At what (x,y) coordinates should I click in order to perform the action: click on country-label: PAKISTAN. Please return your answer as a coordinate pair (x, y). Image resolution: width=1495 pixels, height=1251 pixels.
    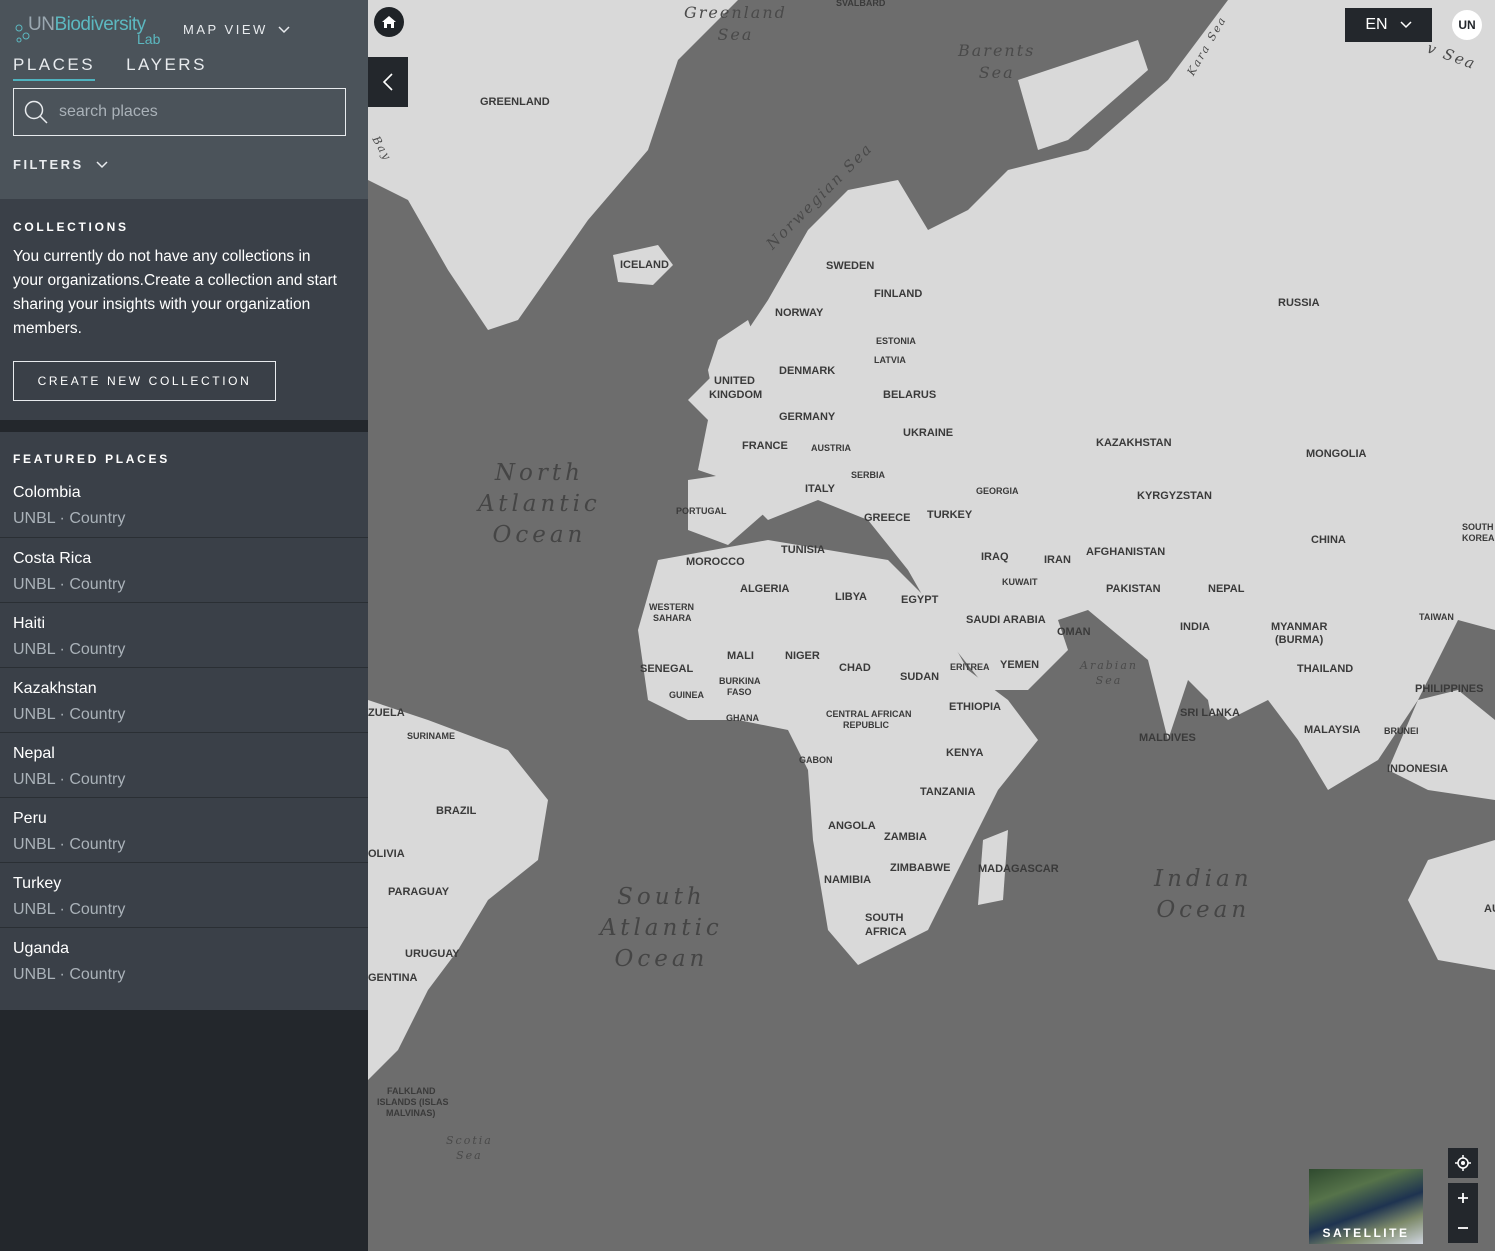
    Looking at the image, I should click on (1133, 589).